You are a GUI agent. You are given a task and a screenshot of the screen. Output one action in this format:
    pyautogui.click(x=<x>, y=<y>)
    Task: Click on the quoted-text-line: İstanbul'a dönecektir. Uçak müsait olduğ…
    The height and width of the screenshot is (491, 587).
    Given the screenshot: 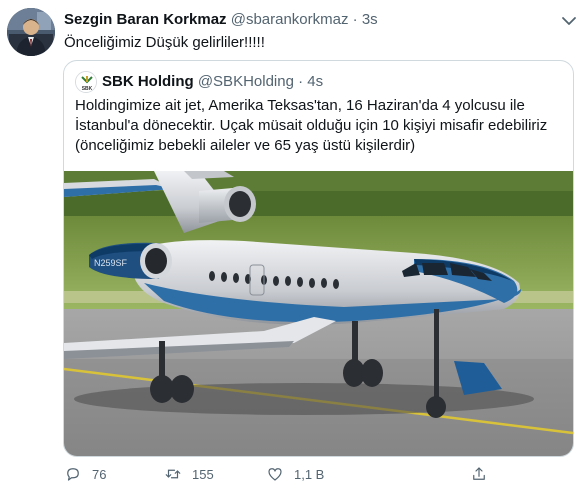 What is the action you would take?
    pyautogui.click(x=311, y=125)
    